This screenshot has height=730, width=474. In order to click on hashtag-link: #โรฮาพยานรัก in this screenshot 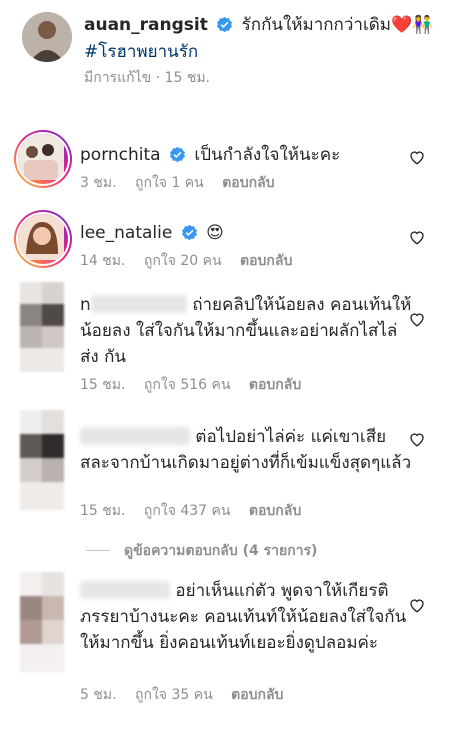, I will do `click(141, 52)`.